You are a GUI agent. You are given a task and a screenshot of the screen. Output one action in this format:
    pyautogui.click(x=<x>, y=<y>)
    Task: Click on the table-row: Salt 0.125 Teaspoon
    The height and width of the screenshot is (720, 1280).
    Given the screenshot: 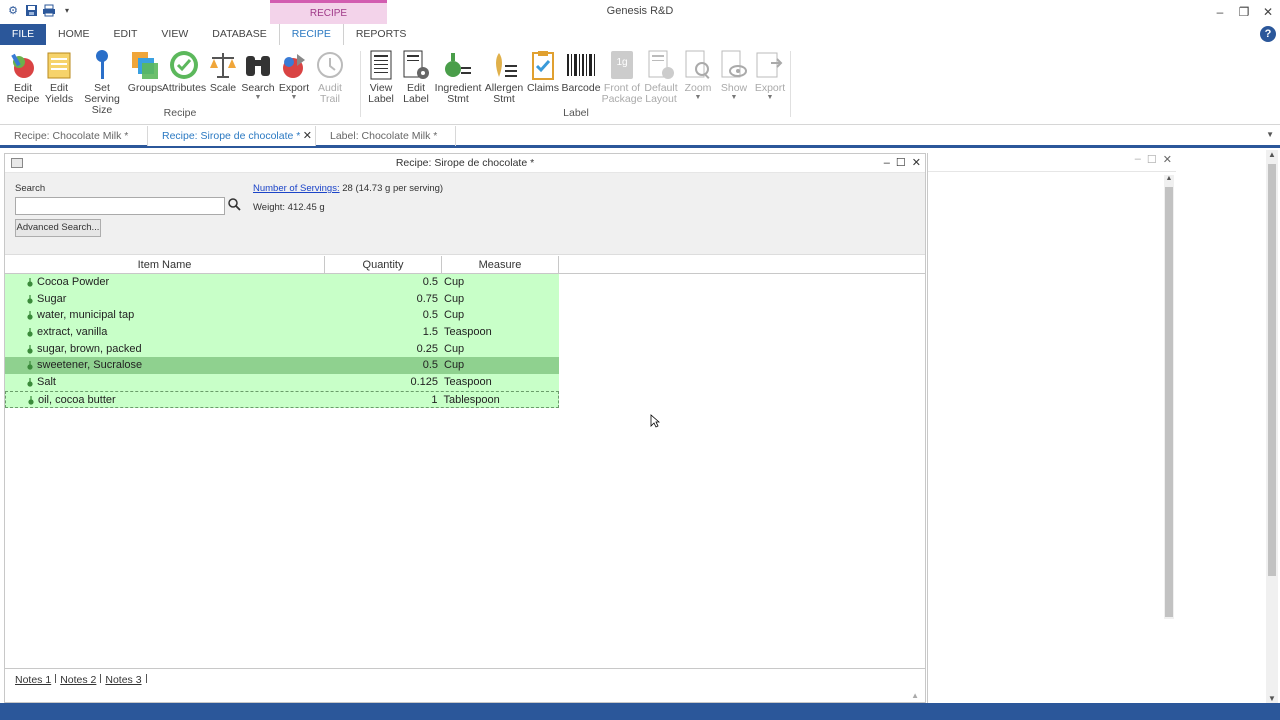 What is the action you would take?
    pyautogui.click(x=282, y=382)
    